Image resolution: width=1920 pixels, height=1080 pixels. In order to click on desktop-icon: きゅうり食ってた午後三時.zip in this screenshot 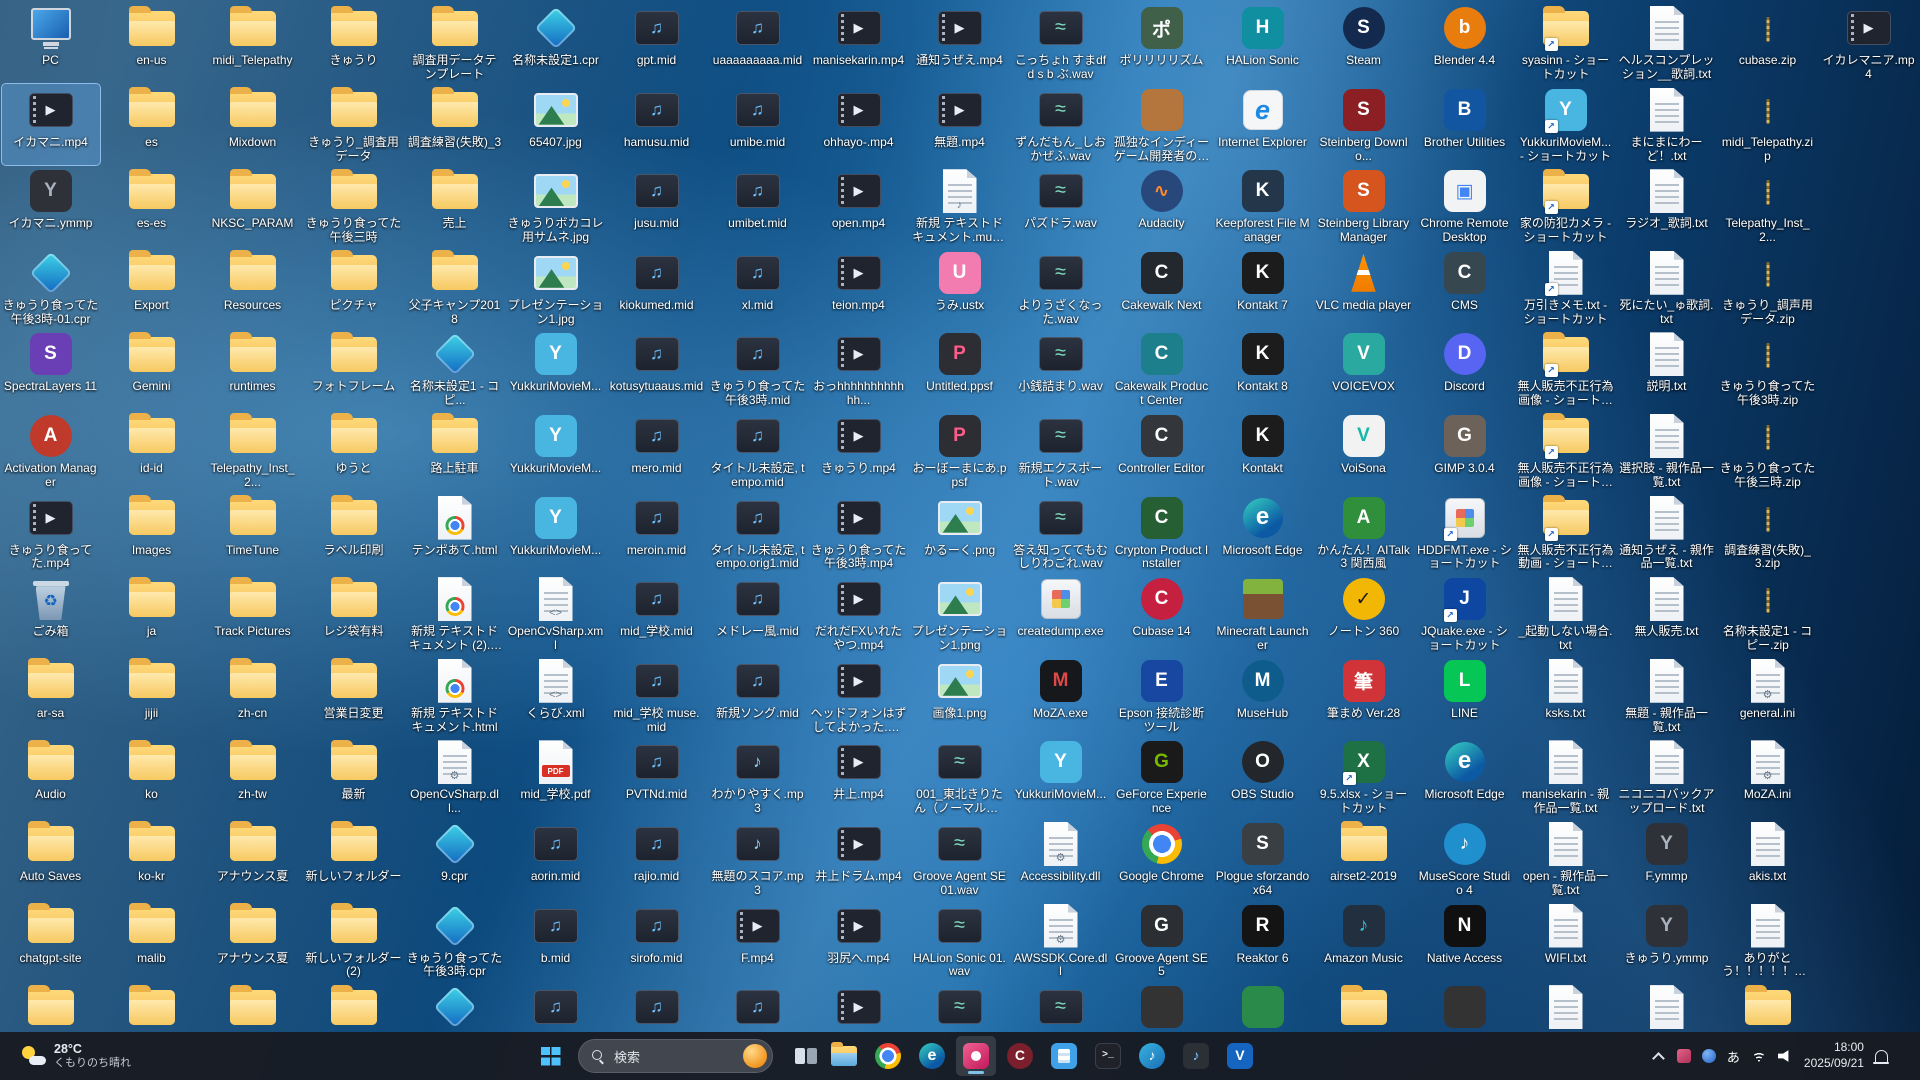, I will do `click(1768, 451)`.